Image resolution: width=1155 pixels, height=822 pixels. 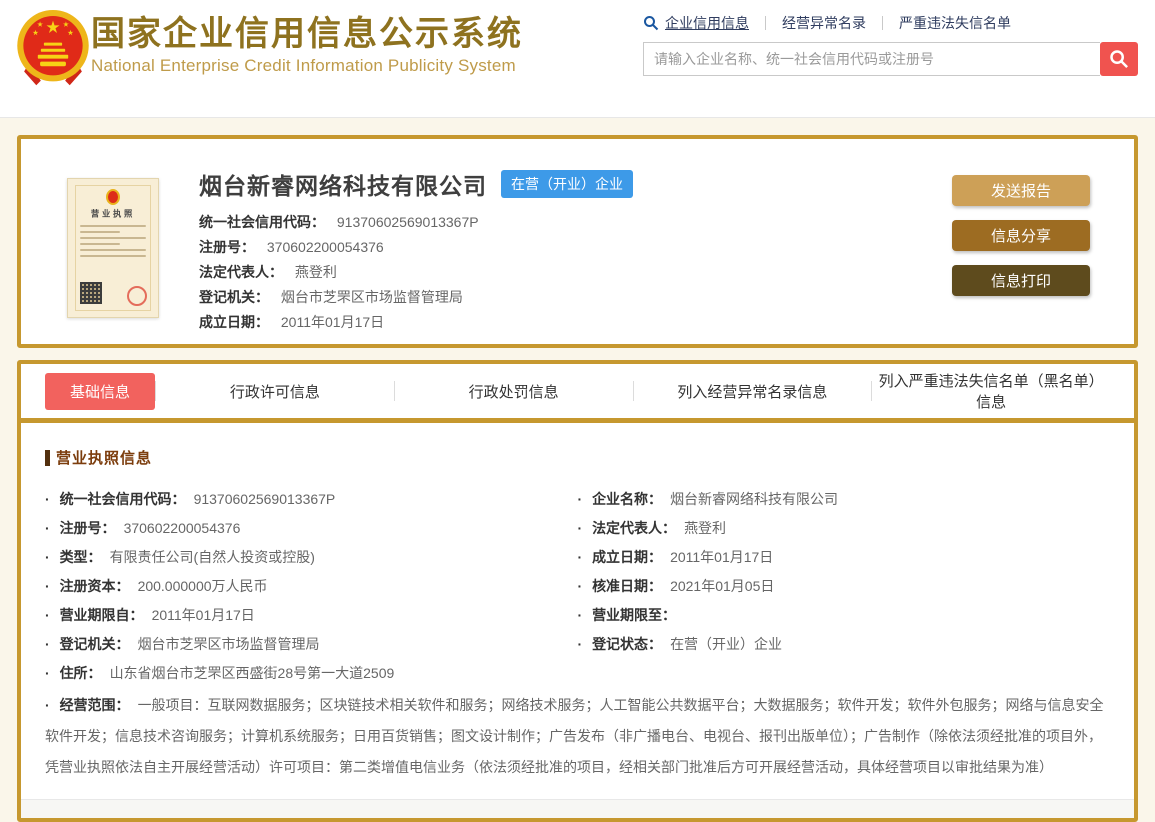 What do you see at coordinates (339, 222) in the screenshot?
I see `summary-field-credit-code: 统一社会信用代码： 91370602569013367P` at bounding box center [339, 222].